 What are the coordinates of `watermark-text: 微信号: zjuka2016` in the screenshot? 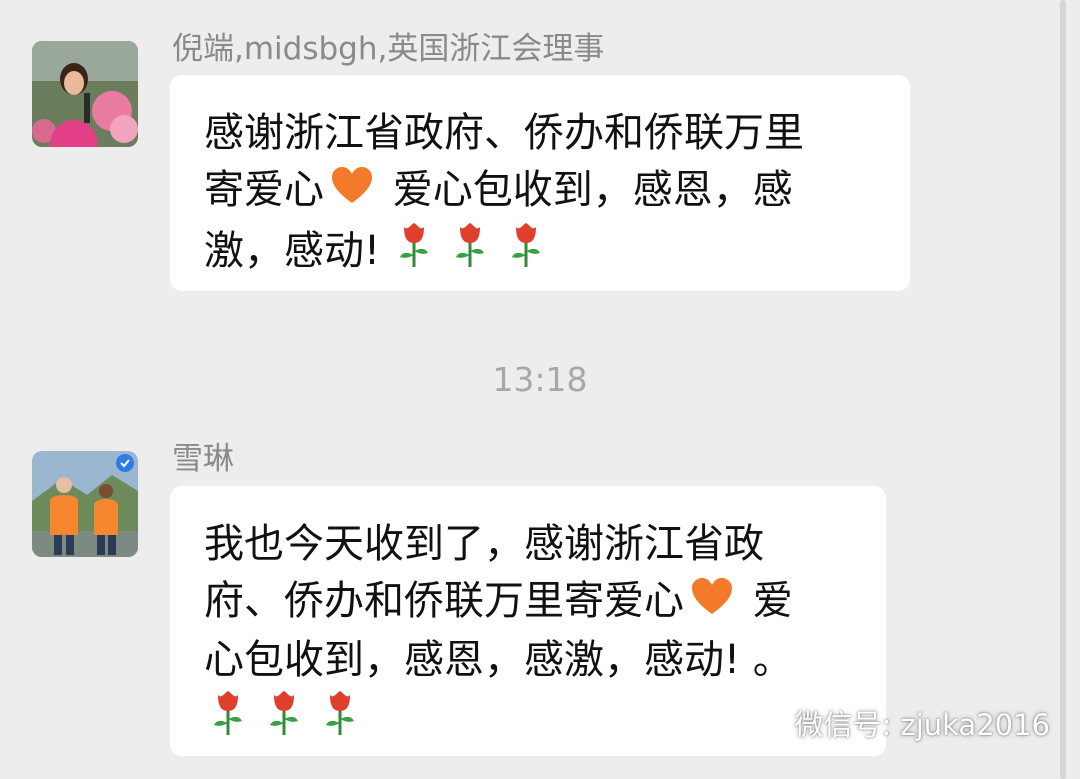 It's located at (922, 725).